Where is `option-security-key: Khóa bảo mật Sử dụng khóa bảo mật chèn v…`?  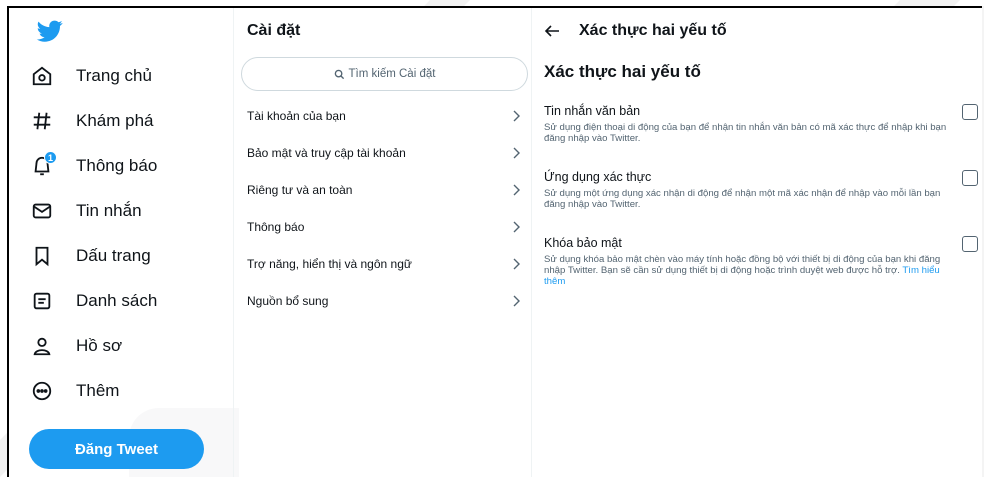 option-security-key: Khóa bảo mật Sử dụng khóa bảo mật chèn v… is located at coordinates (763, 261).